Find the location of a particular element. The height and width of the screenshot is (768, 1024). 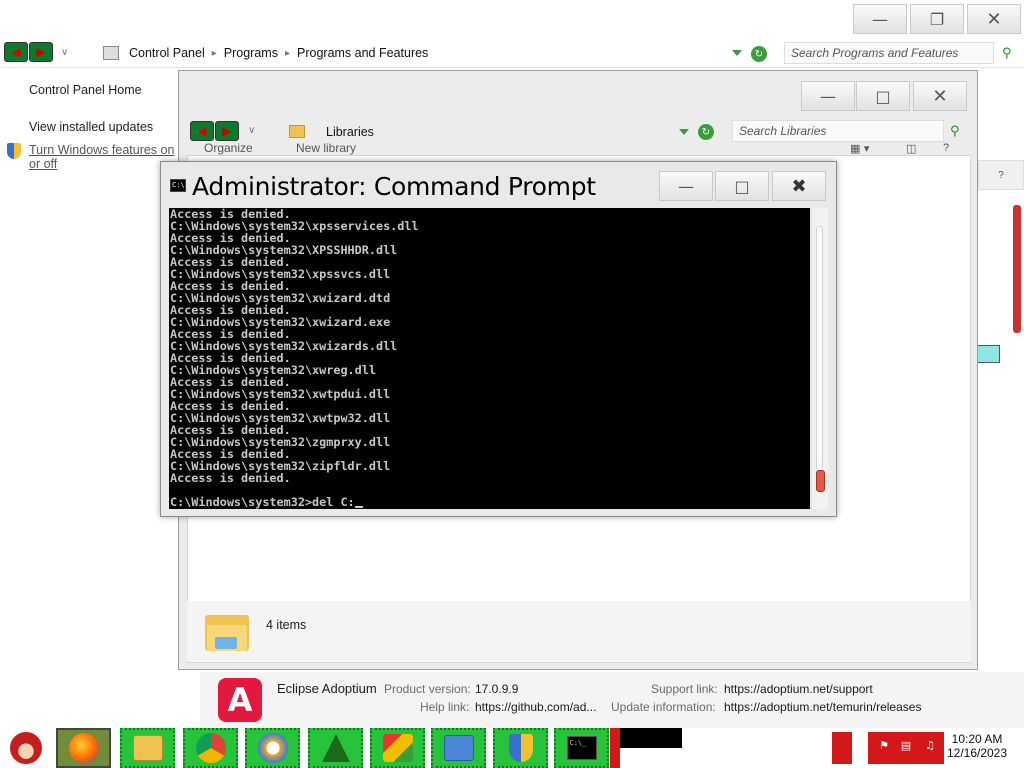

shield-icon is located at coordinates (520, 748).